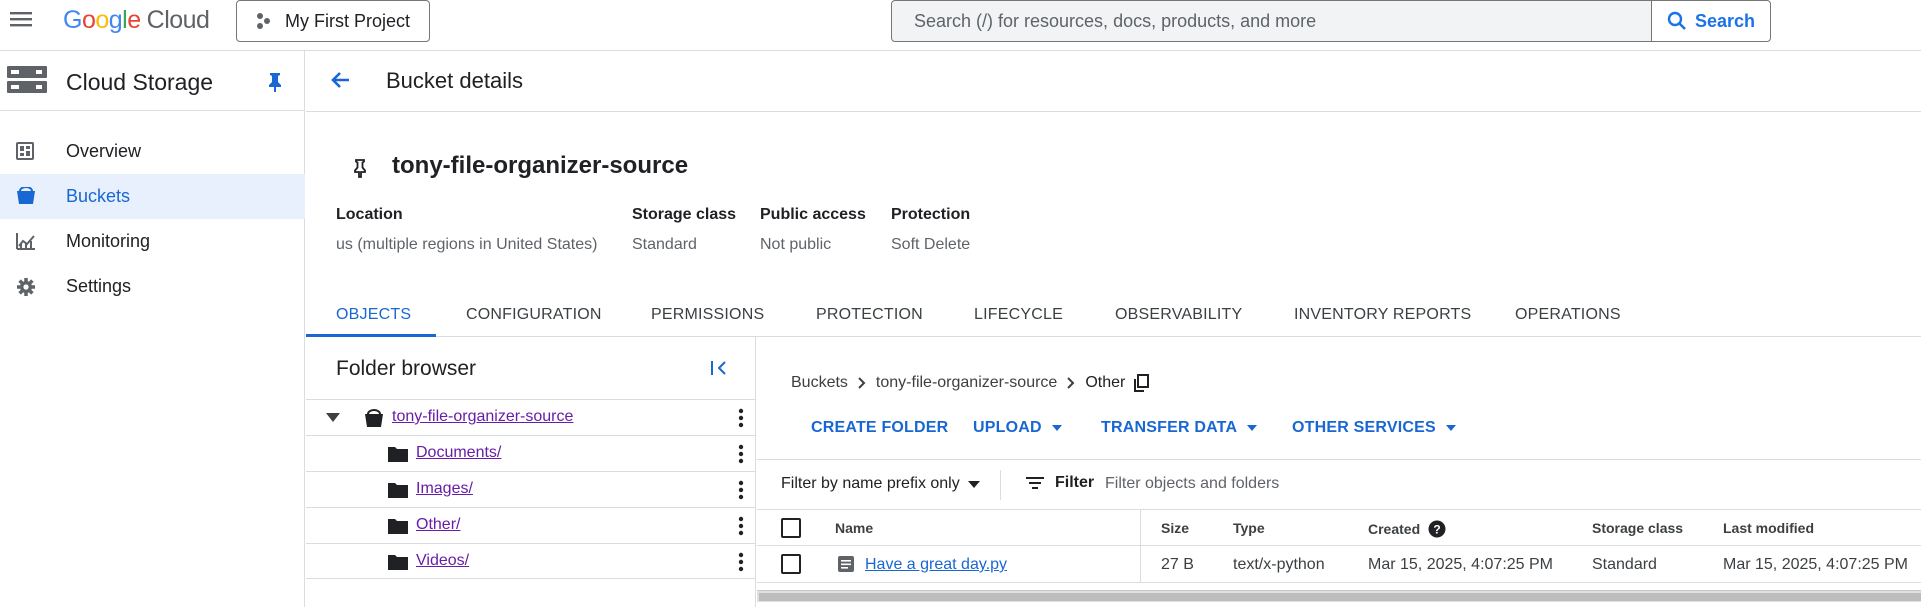  What do you see at coordinates (531, 525) in the screenshot?
I see `folder-tree-item: Other/` at bounding box center [531, 525].